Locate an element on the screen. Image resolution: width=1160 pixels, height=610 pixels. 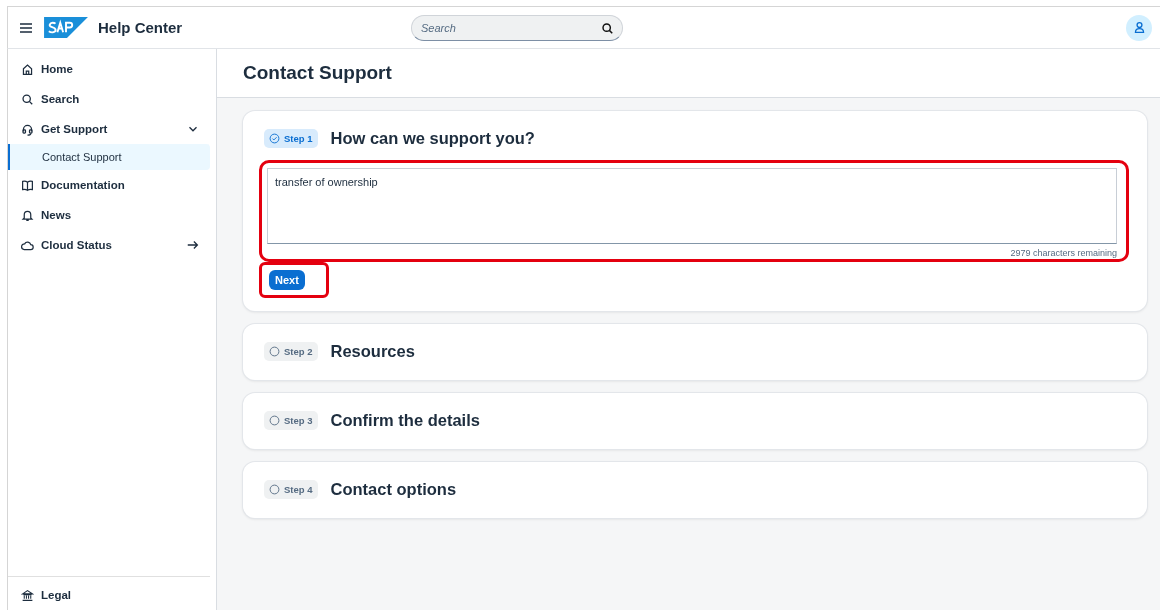
user-avatar is located at coordinates (1139, 27).